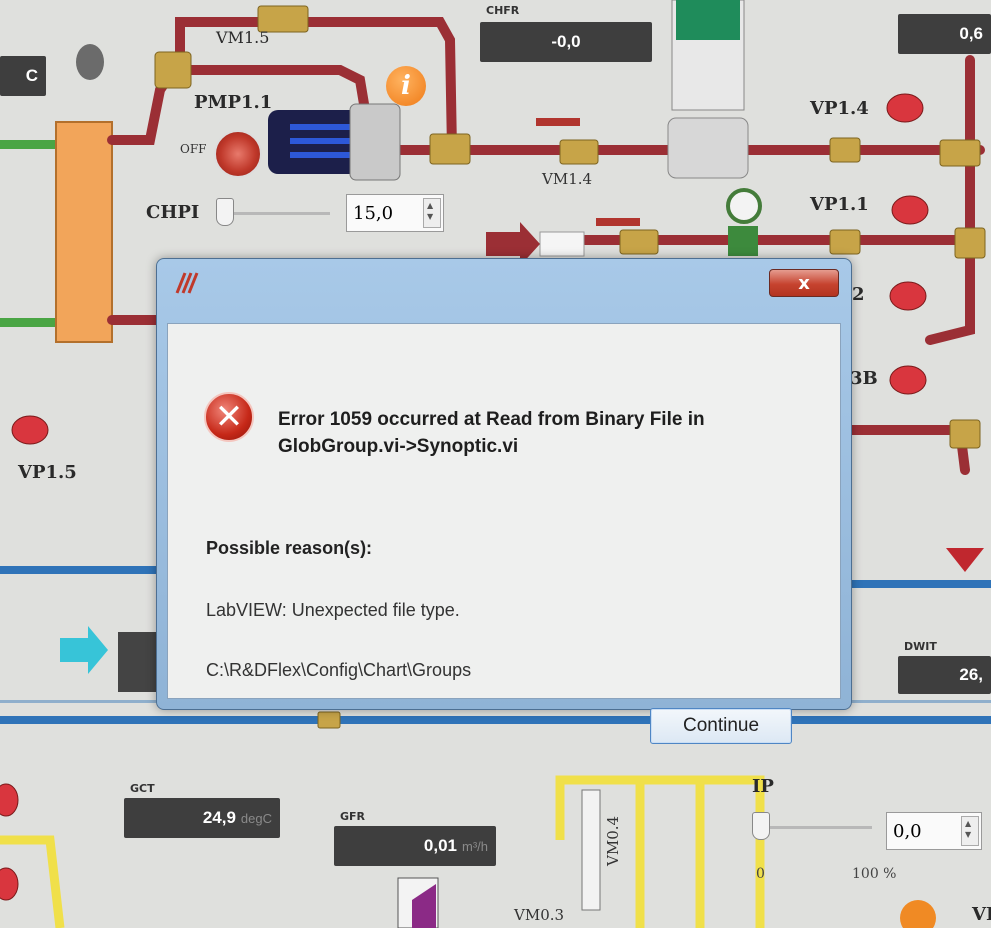 This screenshot has width=991, height=928. What do you see at coordinates (395, 213) in the screenshot?
I see `chpi-numeric-input: 15,0` at bounding box center [395, 213].